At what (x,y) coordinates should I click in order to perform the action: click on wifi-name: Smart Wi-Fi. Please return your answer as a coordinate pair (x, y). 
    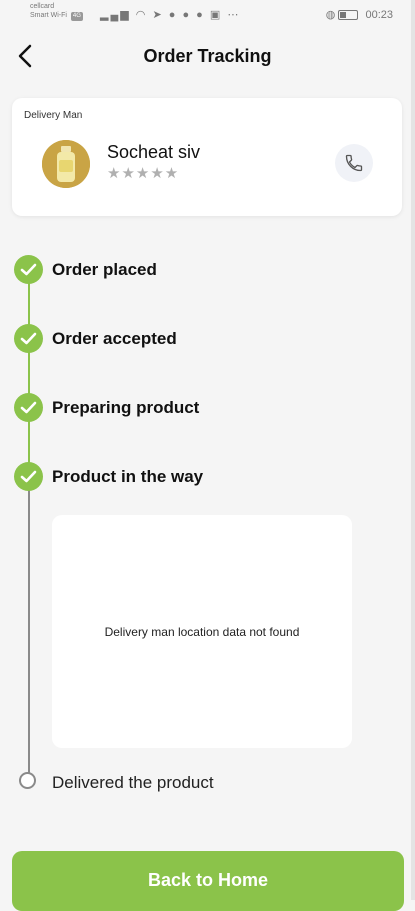
    Looking at the image, I should click on (48, 15).